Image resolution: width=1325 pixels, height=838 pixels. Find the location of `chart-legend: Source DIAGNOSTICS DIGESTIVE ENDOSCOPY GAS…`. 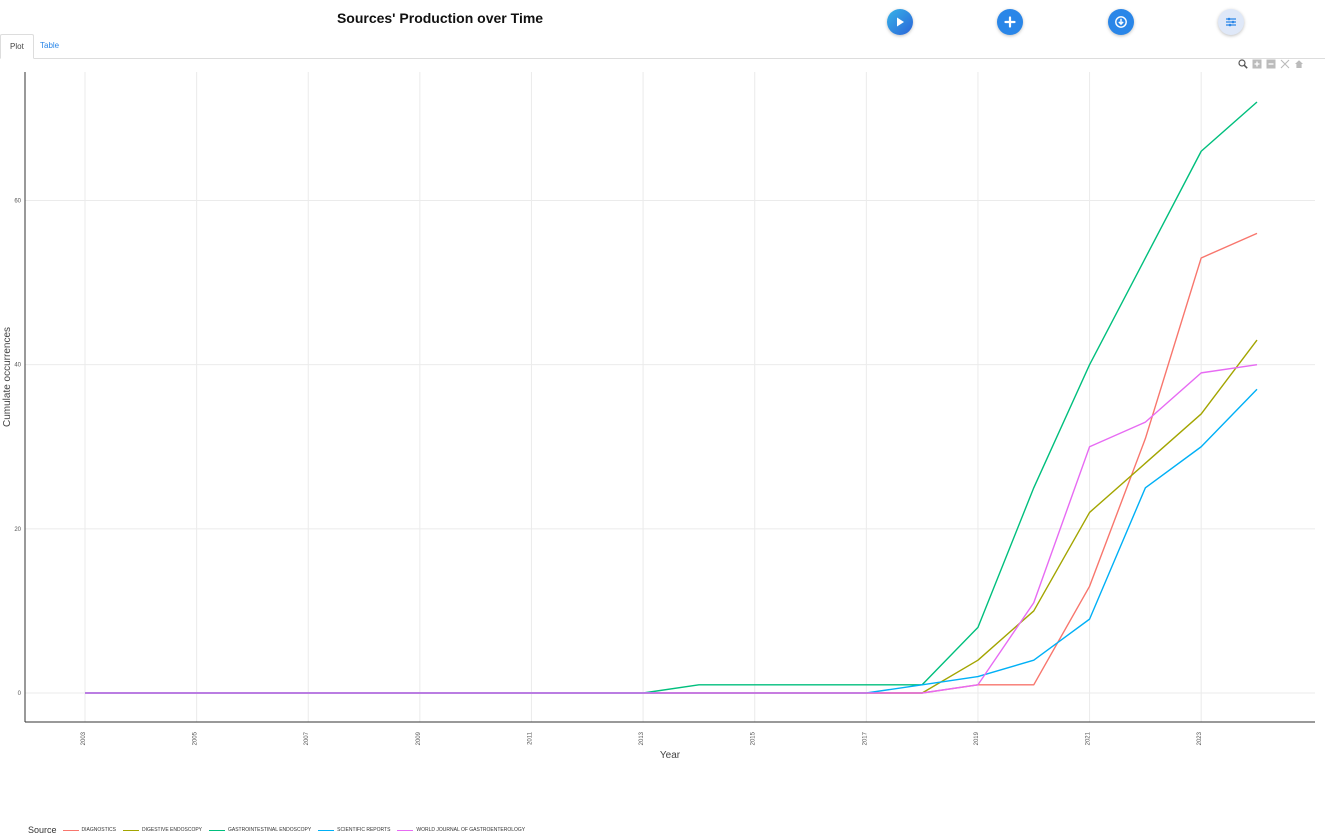

chart-legend: Source DIAGNOSTICS DIGESTIVE ENDOSCOPY GAS… is located at coordinates (280, 830).